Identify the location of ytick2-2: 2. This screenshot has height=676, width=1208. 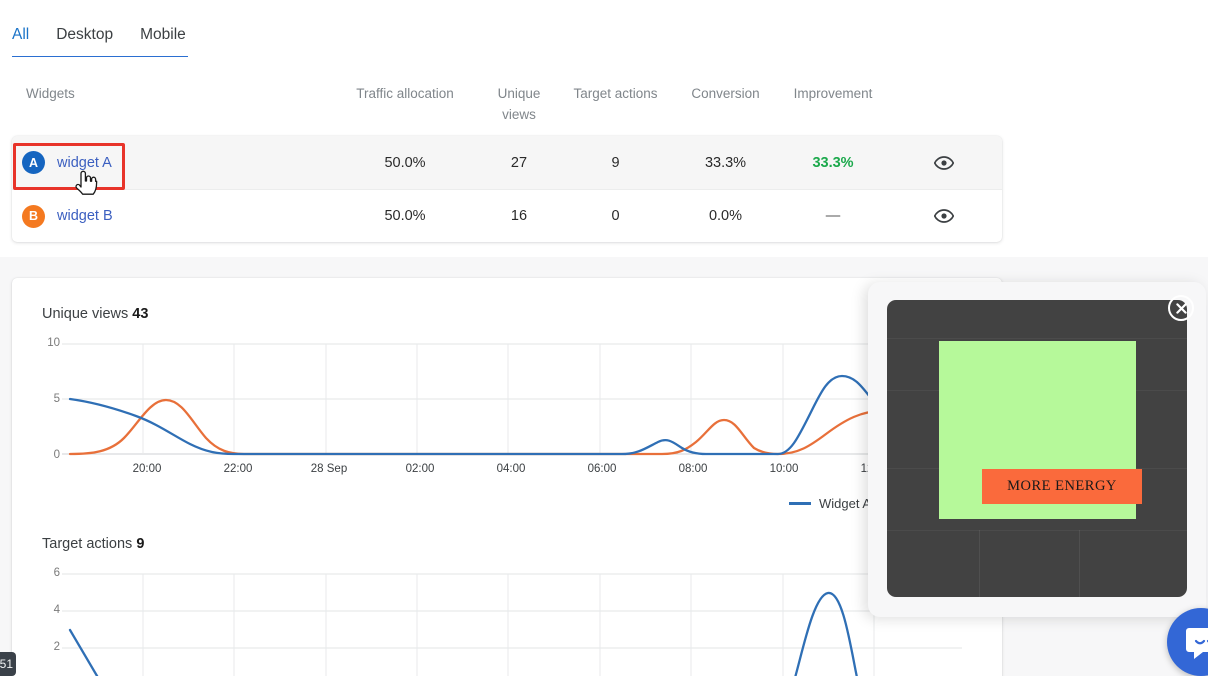
(56, 647).